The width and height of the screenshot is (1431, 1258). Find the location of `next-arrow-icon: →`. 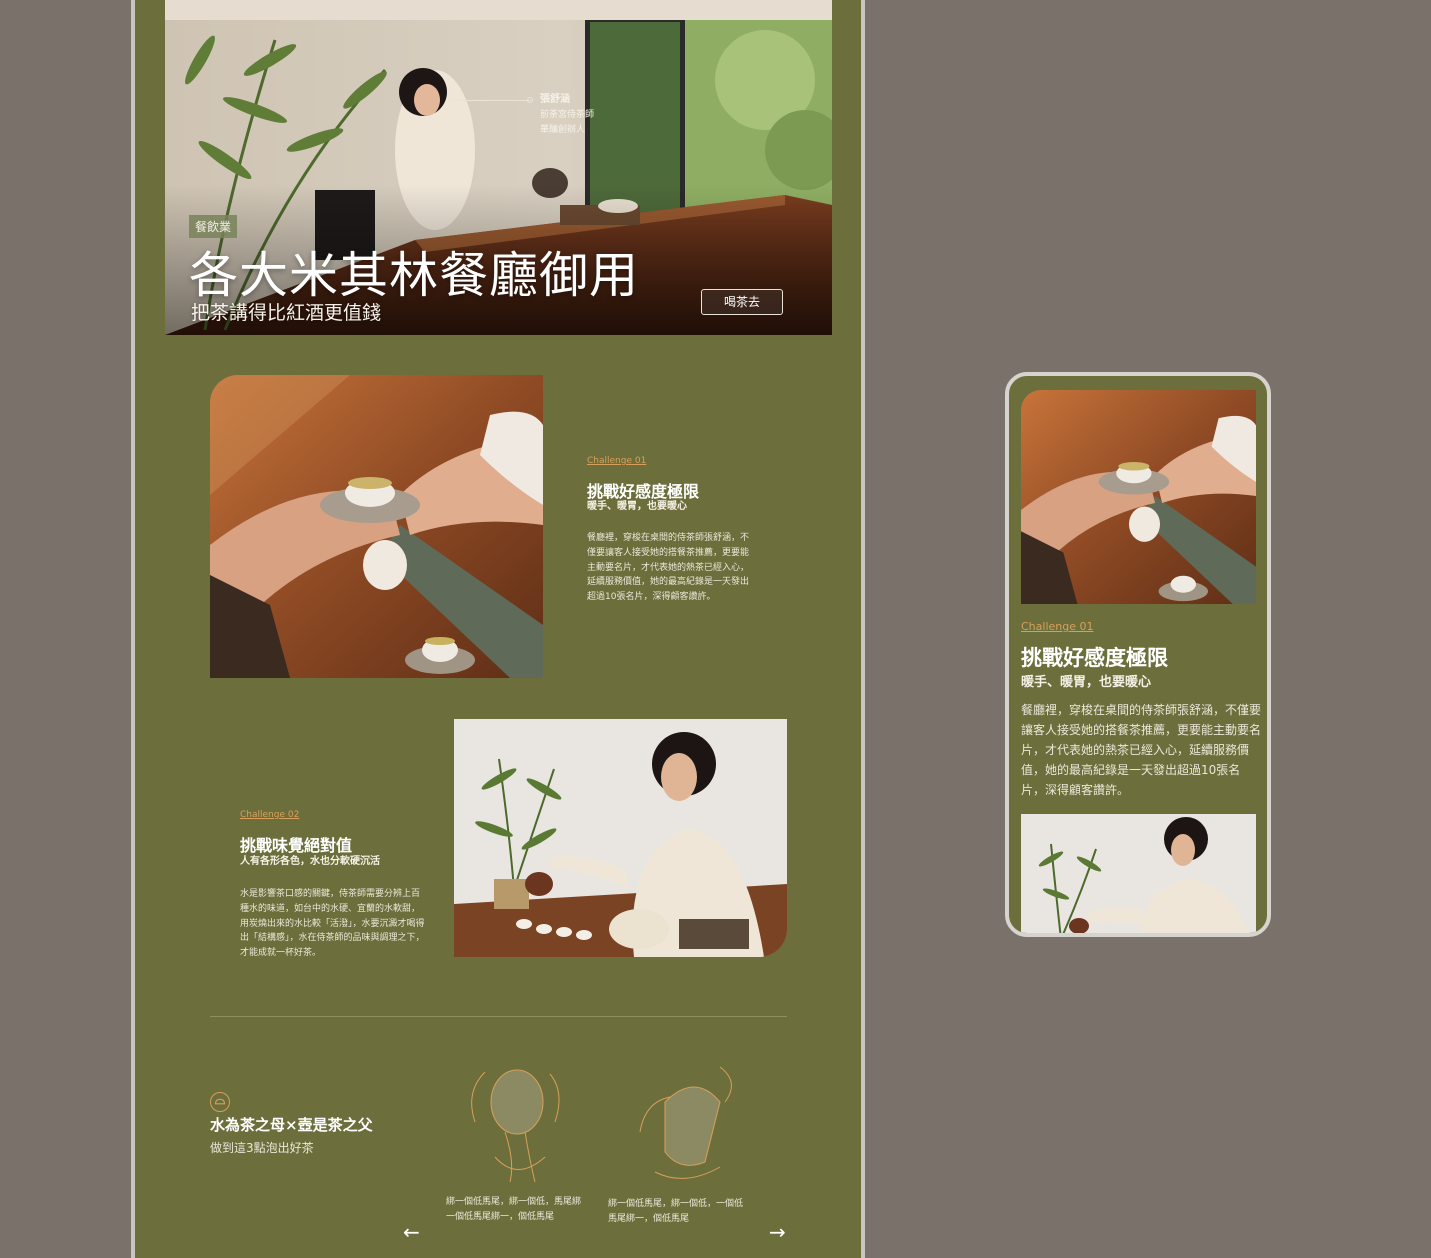

next-arrow-icon: → is located at coordinates (777, 1232).